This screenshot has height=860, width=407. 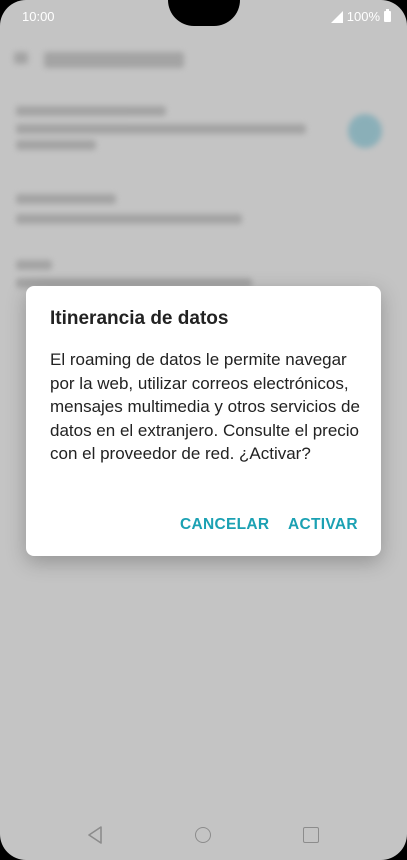 I want to click on camera-notch, so click(x=204, y=13).